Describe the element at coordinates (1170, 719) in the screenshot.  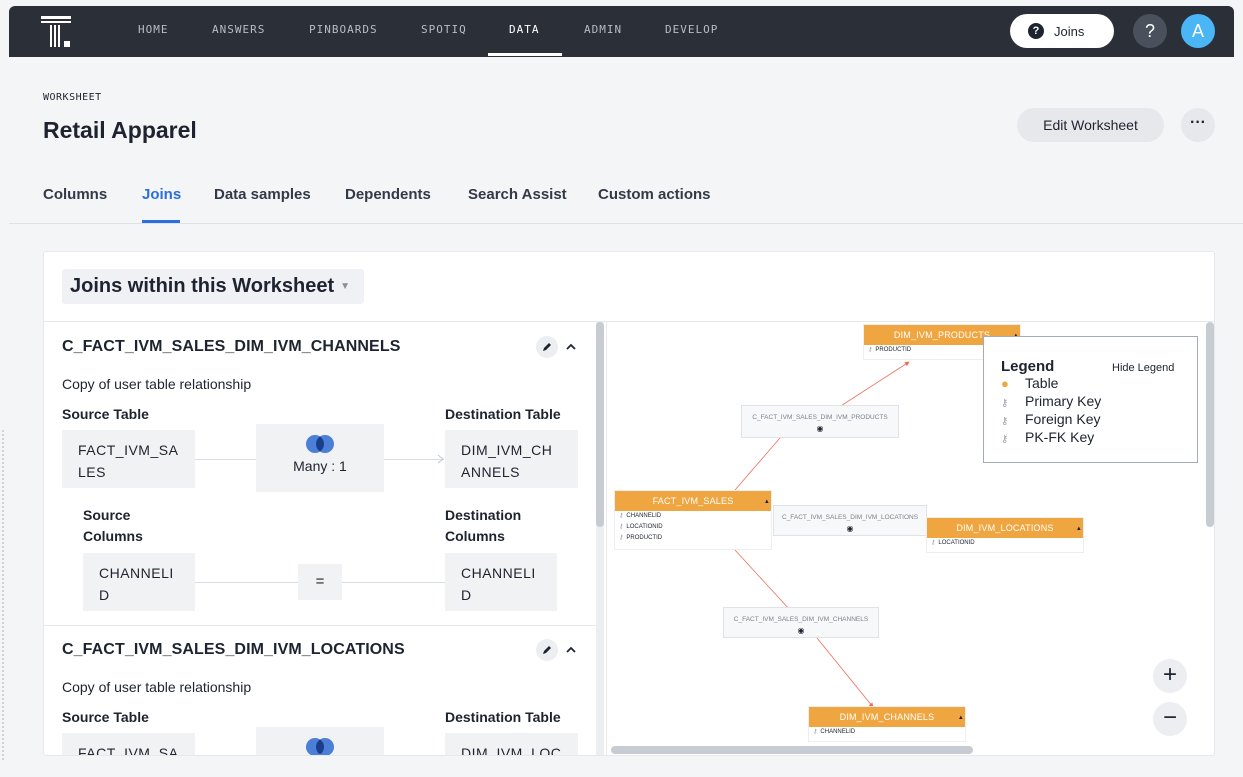
I see `zoom-out-button: −` at that location.